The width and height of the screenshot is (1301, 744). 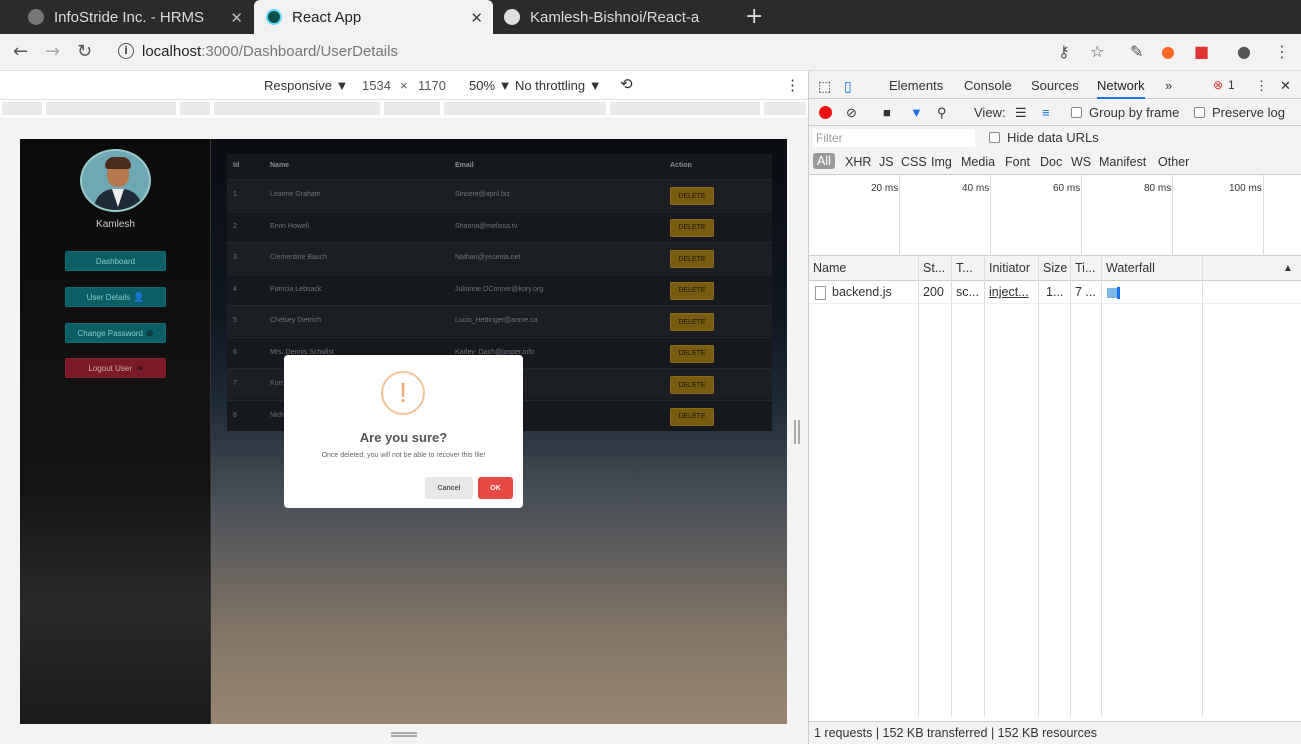 What do you see at coordinates (942, 113) in the screenshot?
I see `search-icon: ⚲` at bounding box center [942, 113].